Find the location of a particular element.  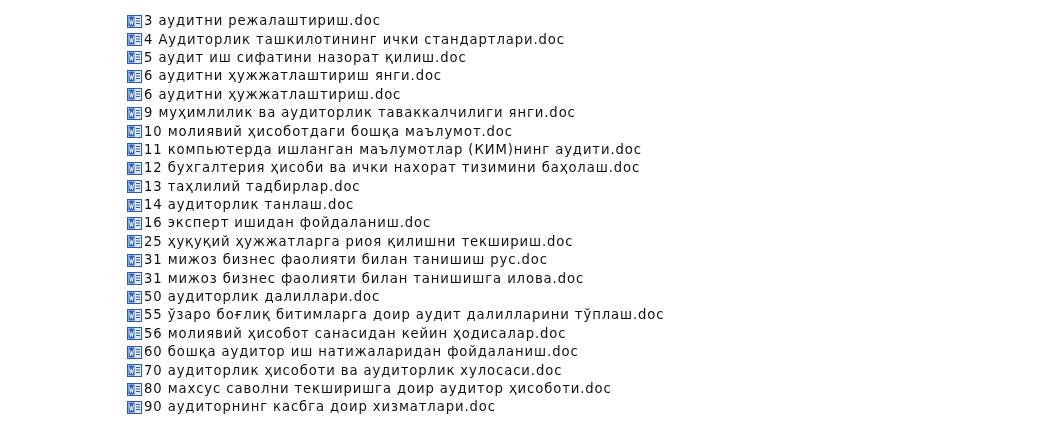

file-name: 16 эксперт ишидан фойдаланиш.doc is located at coordinates (288, 223).